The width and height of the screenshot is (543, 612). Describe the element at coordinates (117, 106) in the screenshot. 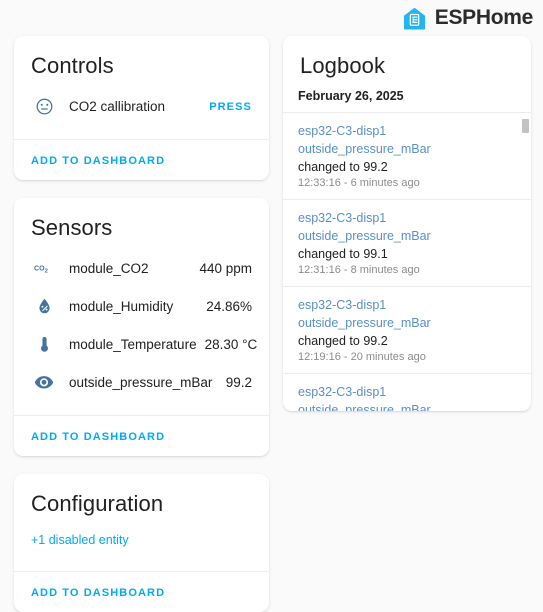

I see `entity-name: CO2 callibration` at that location.